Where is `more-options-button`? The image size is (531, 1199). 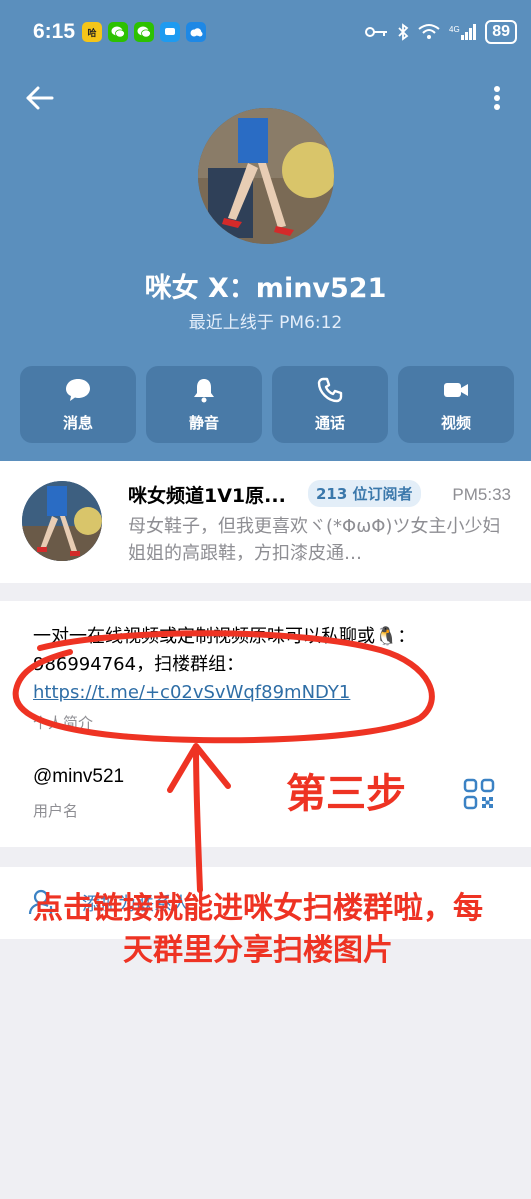 more-options-button is located at coordinates (497, 98).